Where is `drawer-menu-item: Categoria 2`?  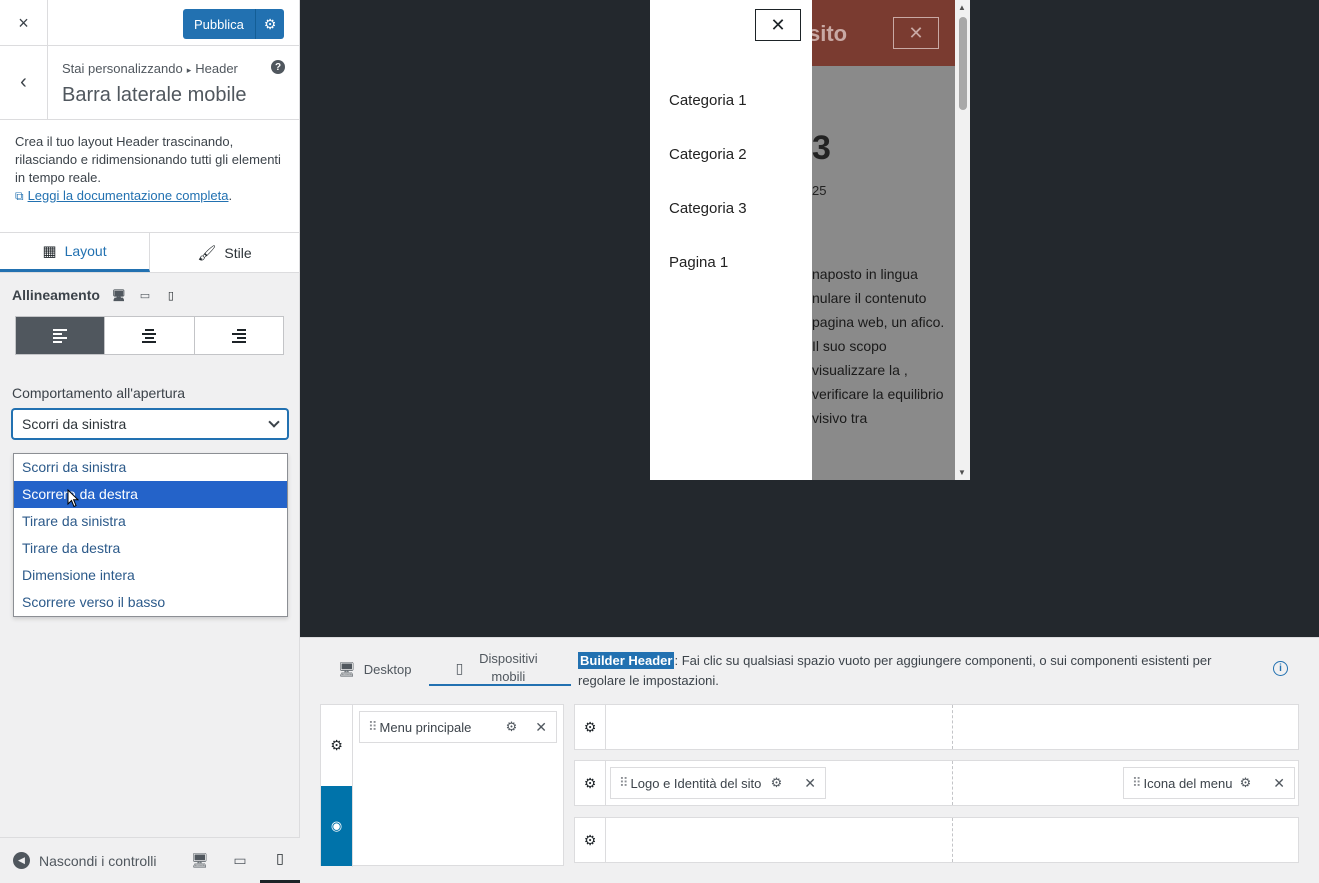 drawer-menu-item: Categoria 2 is located at coordinates (708, 154).